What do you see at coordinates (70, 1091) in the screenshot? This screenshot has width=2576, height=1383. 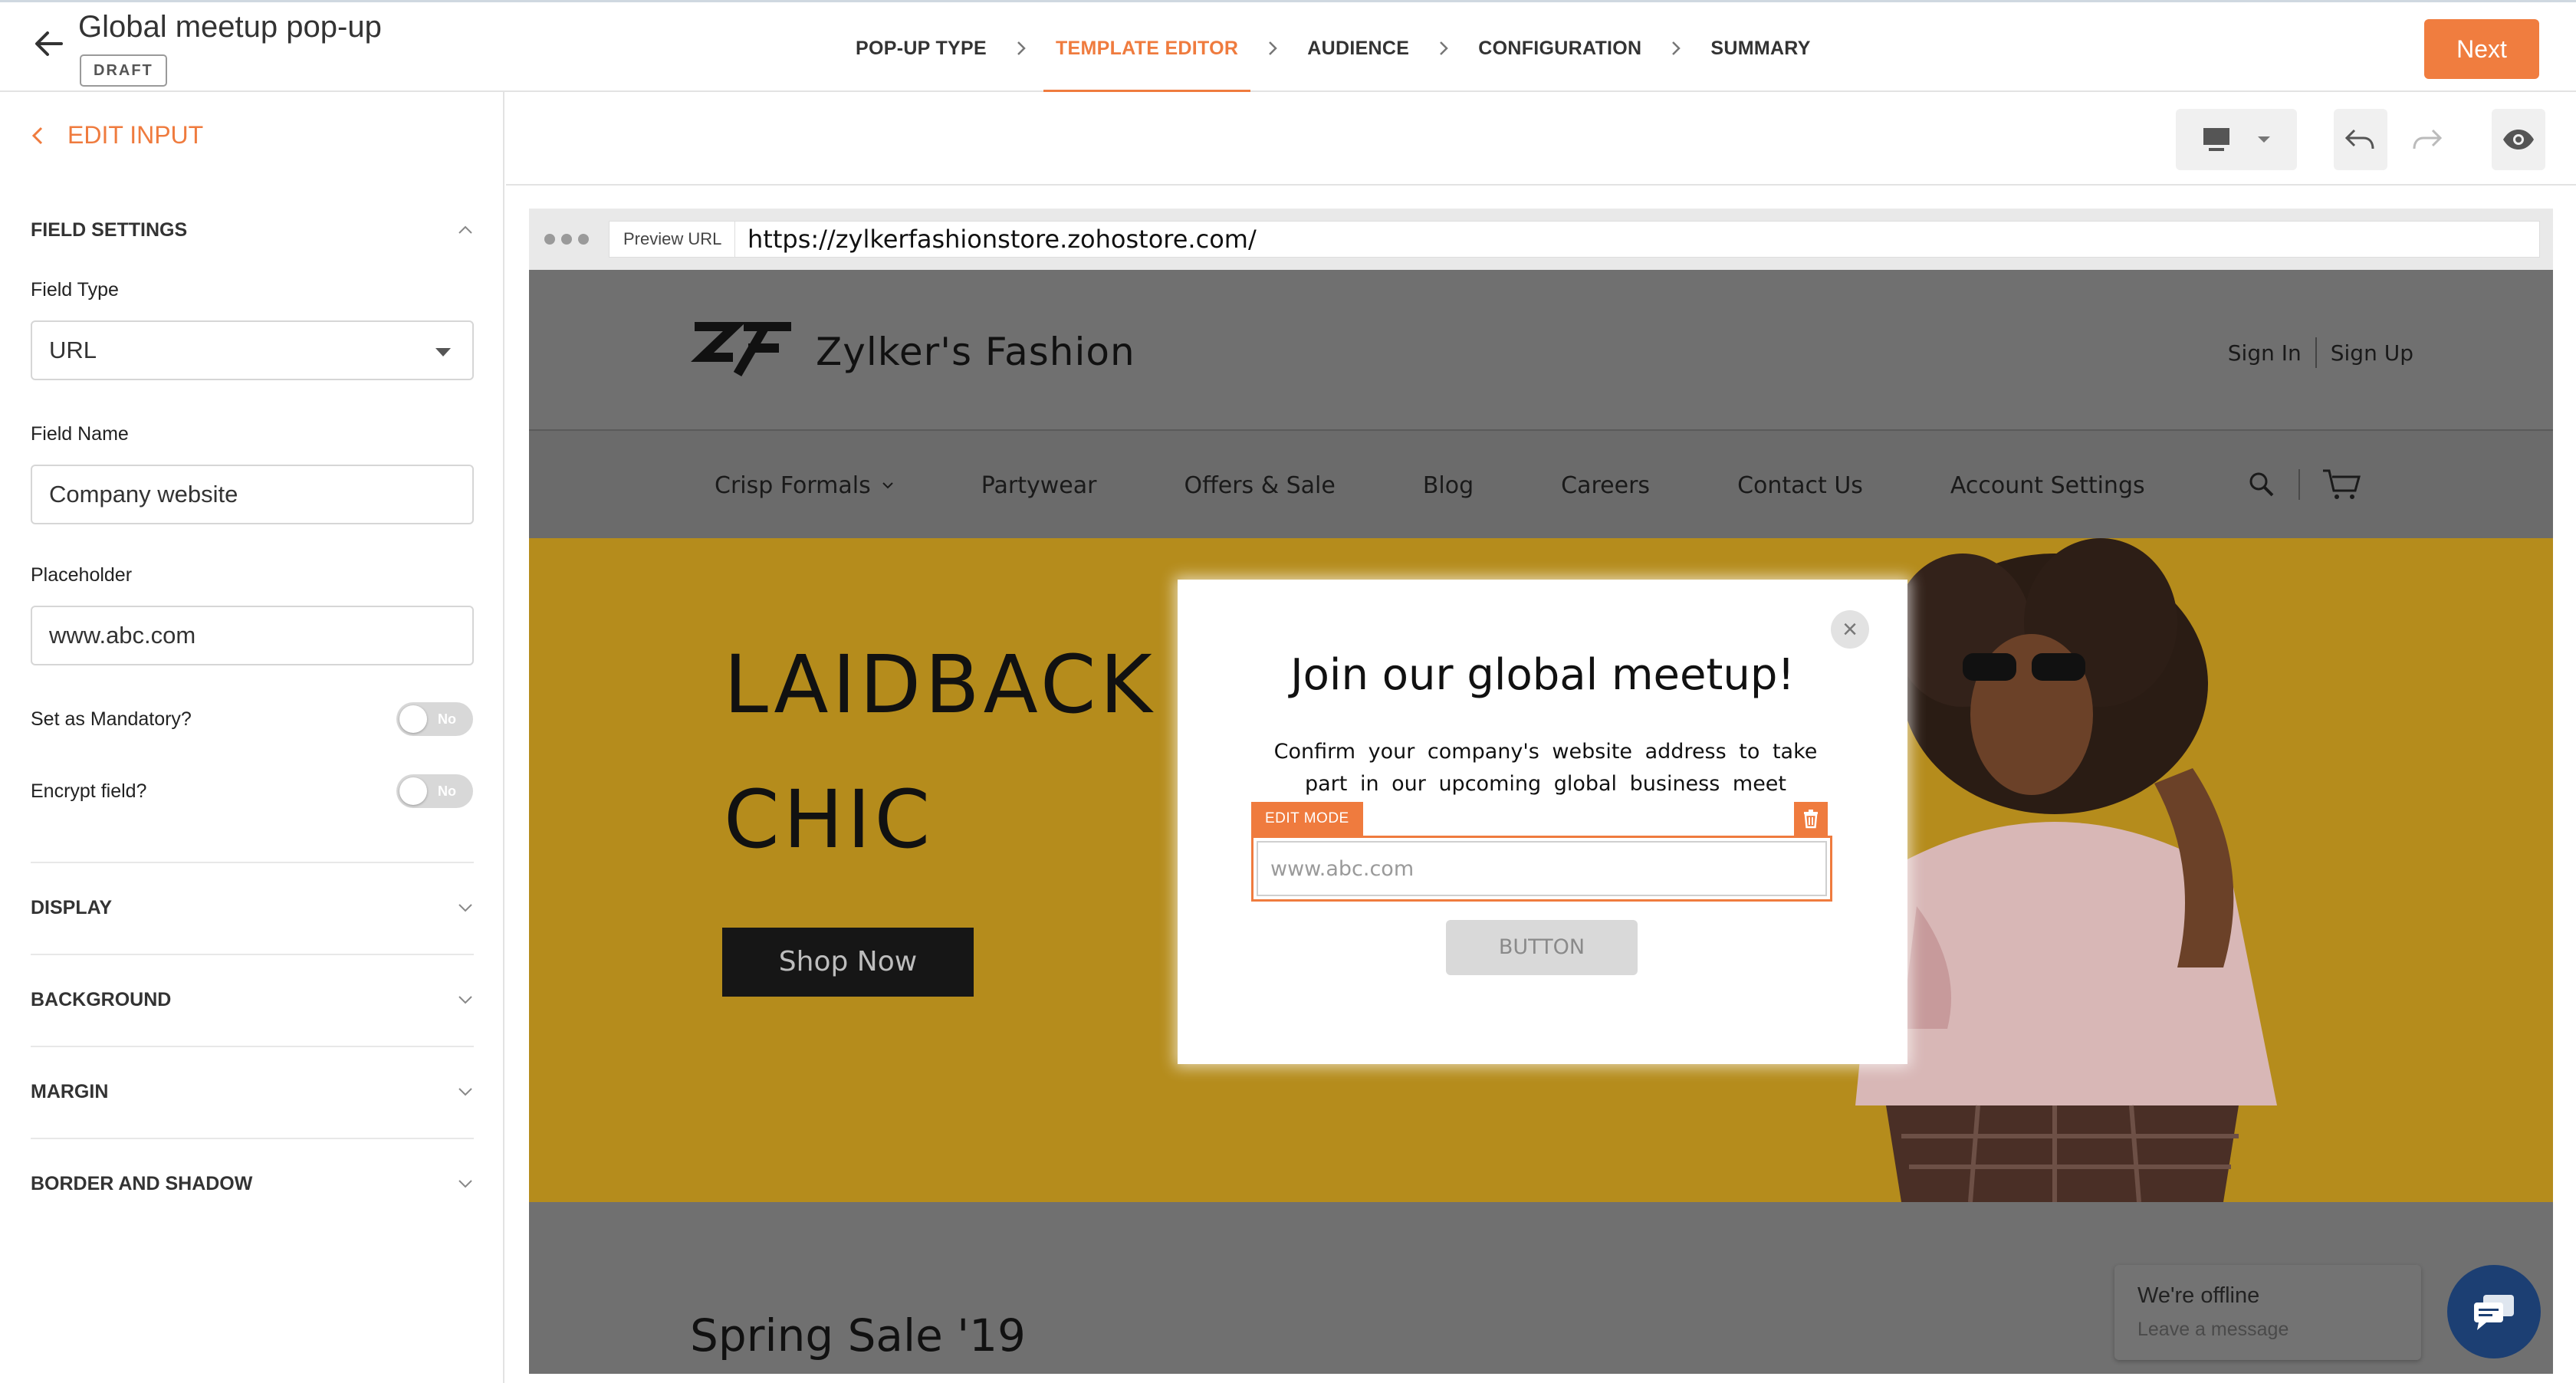 I see `margin-section-label: MARGIN` at bounding box center [70, 1091].